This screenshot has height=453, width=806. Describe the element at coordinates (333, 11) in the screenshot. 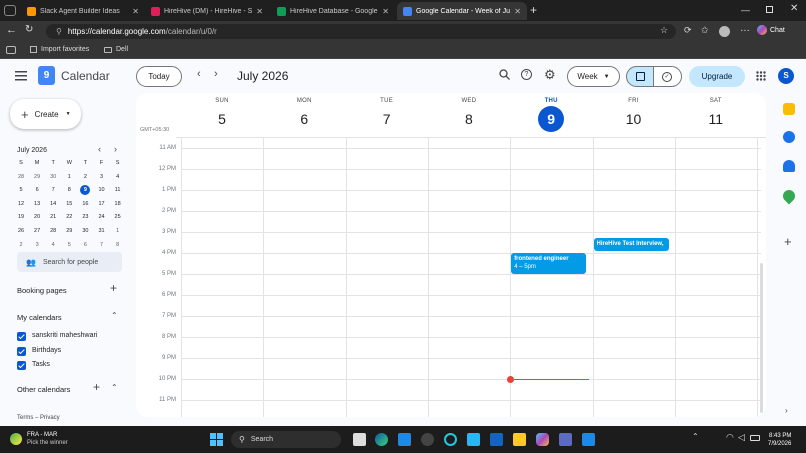

I see `browser-tab-sheets: HireHive Database - Google Sheets ✕` at that location.